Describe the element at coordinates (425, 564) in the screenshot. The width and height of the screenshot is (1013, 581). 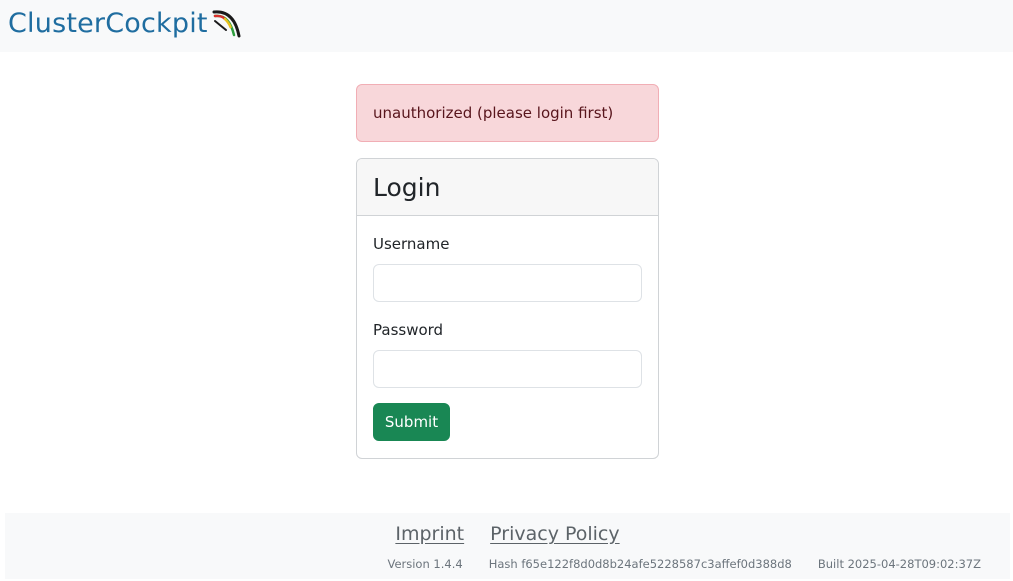
I see `version-text: Version 1.4.4` at that location.